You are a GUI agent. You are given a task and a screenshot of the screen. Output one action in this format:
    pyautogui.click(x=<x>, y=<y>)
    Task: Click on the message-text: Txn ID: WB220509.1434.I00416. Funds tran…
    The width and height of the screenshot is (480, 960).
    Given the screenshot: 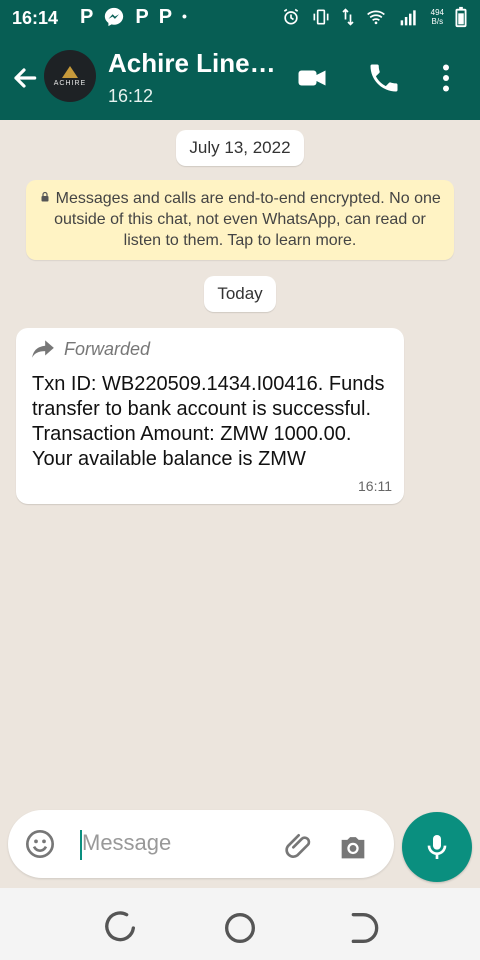 What is the action you would take?
    pyautogui.click(x=208, y=421)
    